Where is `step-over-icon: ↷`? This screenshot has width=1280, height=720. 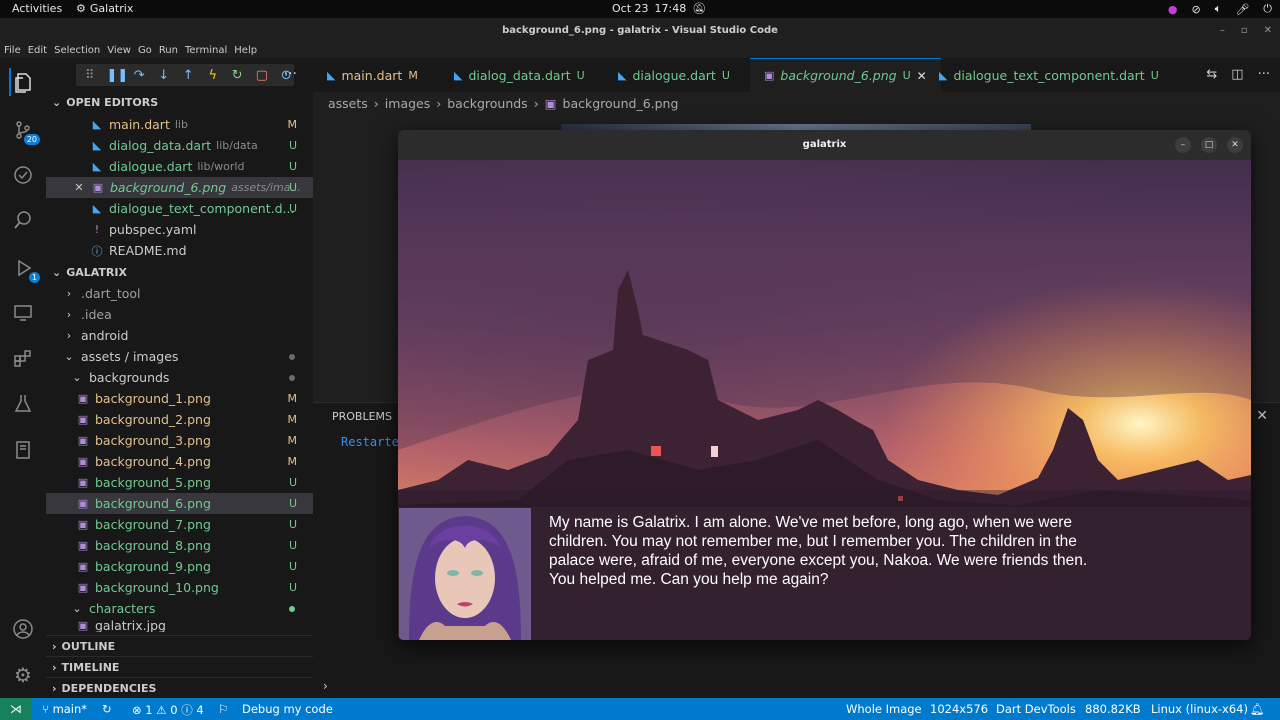 step-over-icon: ↷ is located at coordinates (140, 75).